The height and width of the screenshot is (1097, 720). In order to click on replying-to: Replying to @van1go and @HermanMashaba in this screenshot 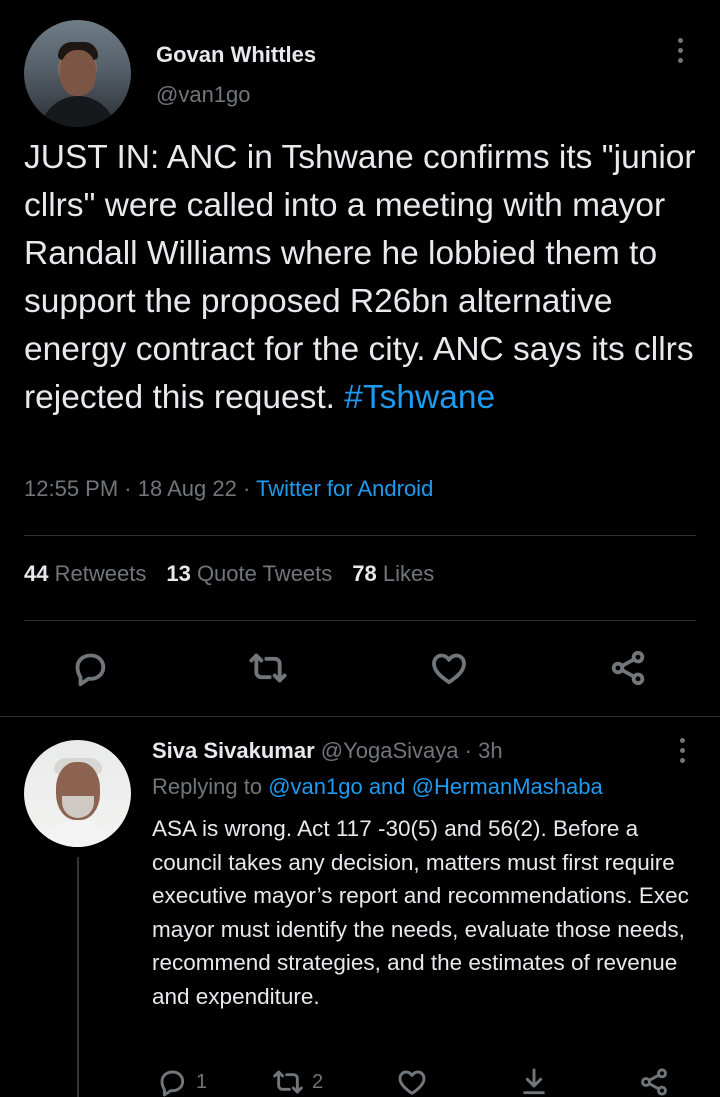, I will do `click(377, 787)`.